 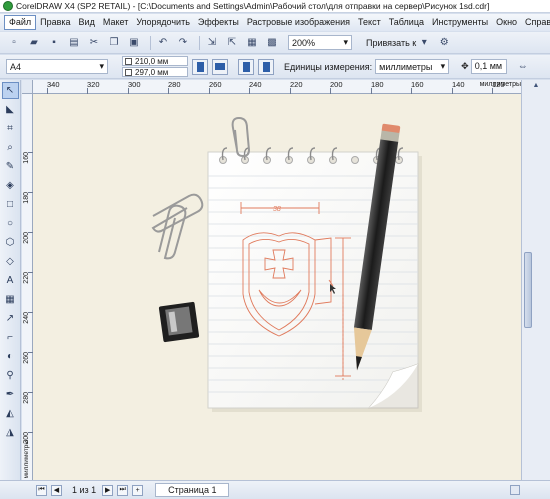 What do you see at coordinates (535, 280) in the screenshot?
I see `vertical-scrollbar: ▲` at bounding box center [535, 280].